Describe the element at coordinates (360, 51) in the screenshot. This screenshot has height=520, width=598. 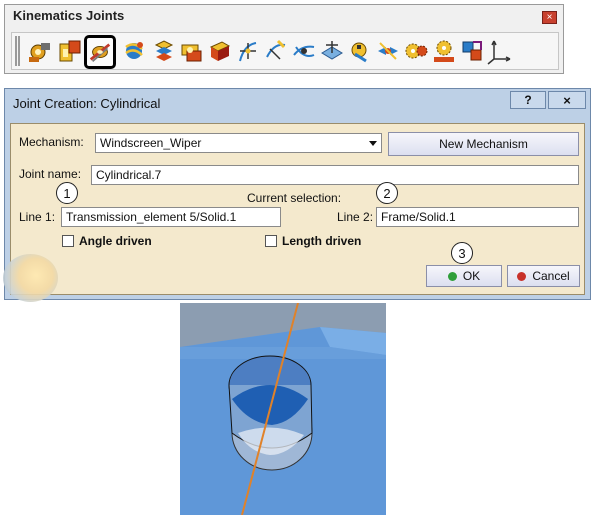
I see `universal-joint-icon` at that location.